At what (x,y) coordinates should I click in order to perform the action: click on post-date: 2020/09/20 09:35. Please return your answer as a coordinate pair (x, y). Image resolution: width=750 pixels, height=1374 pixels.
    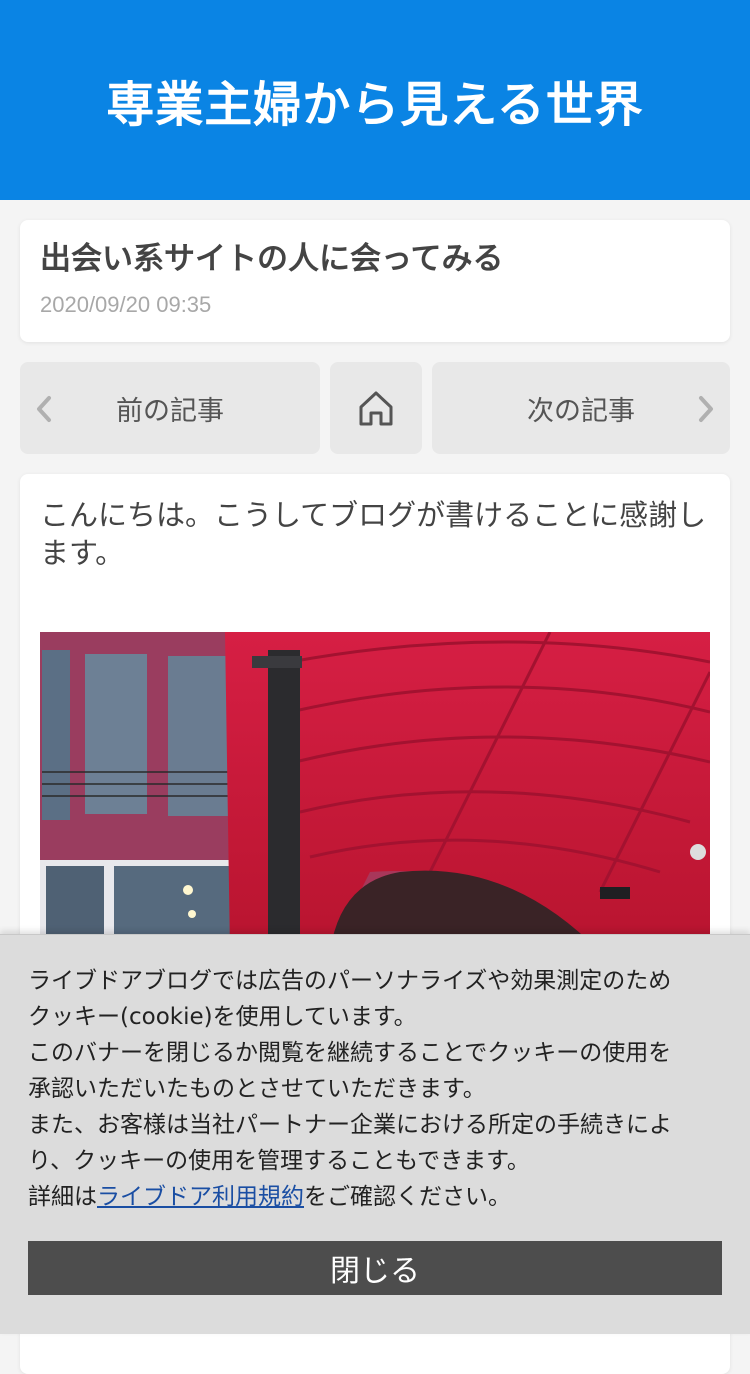
    Looking at the image, I should click on (126, 304).